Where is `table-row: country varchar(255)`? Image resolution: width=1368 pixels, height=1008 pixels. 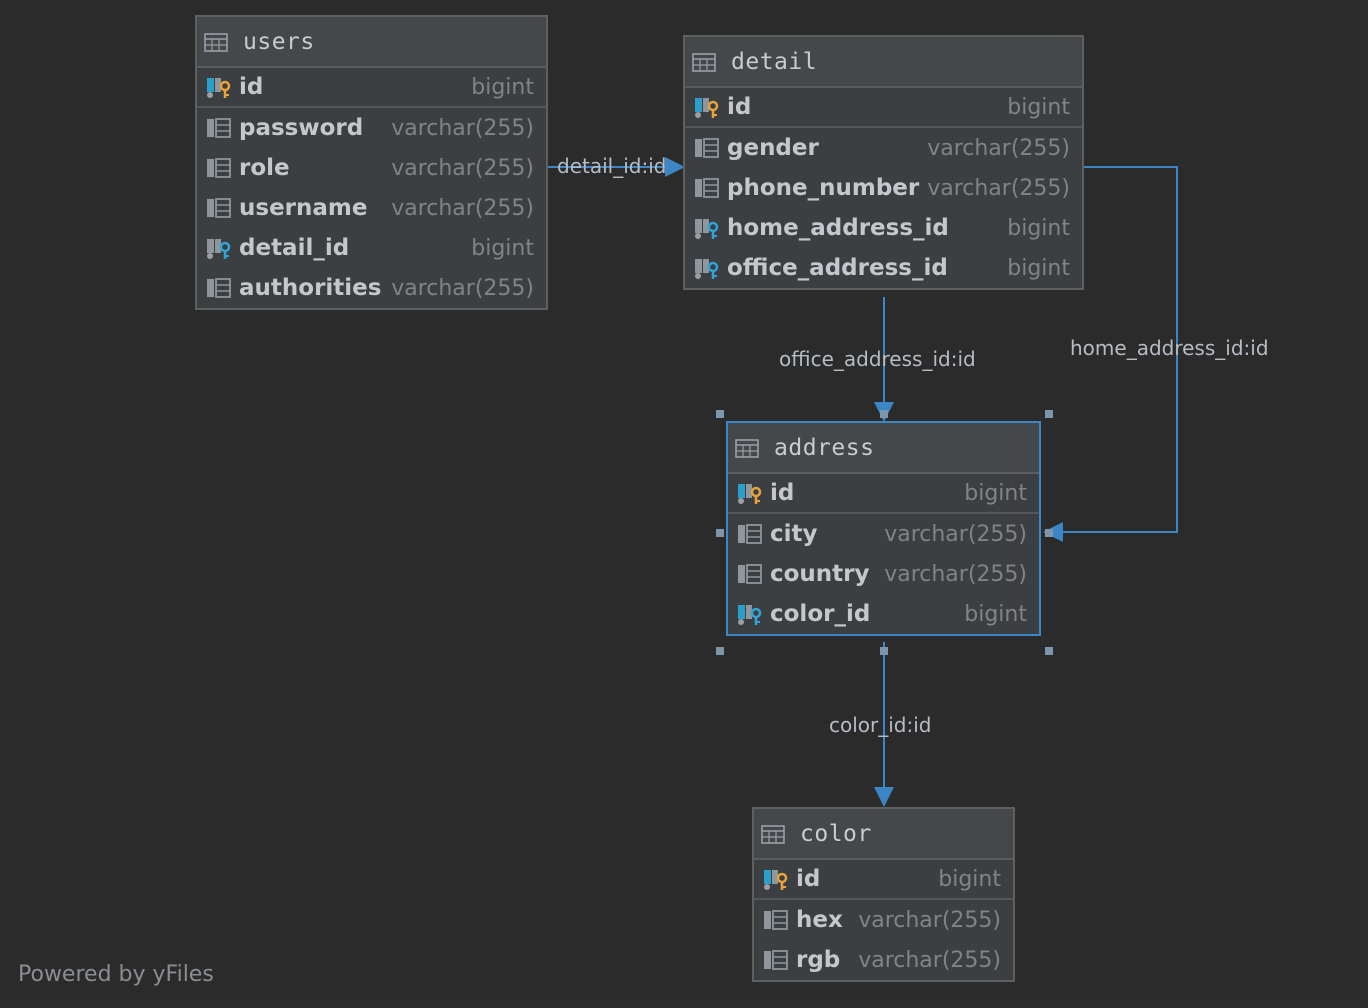
table-row: country varchar(255) is located at coordinates (883, 574).